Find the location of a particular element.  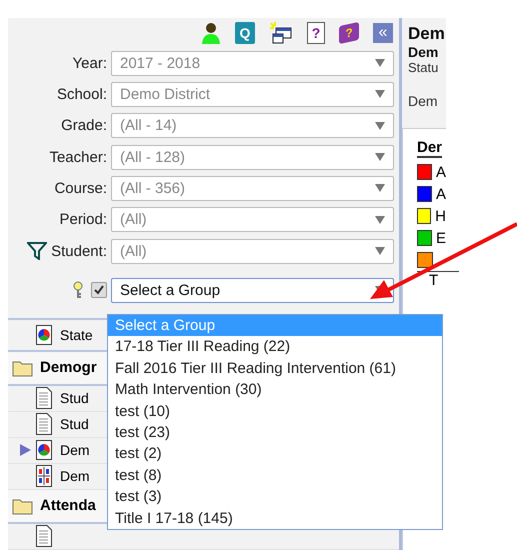

group-checkbox is located at coordinates (99, 290).